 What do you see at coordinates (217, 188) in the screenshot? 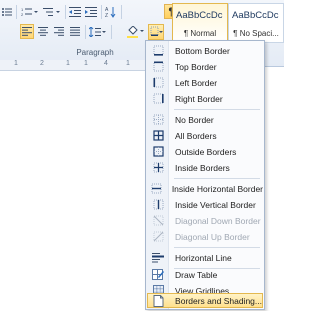
I see `menu-item-label: Inside Horizontal Border` at bounding box center [217, 188].